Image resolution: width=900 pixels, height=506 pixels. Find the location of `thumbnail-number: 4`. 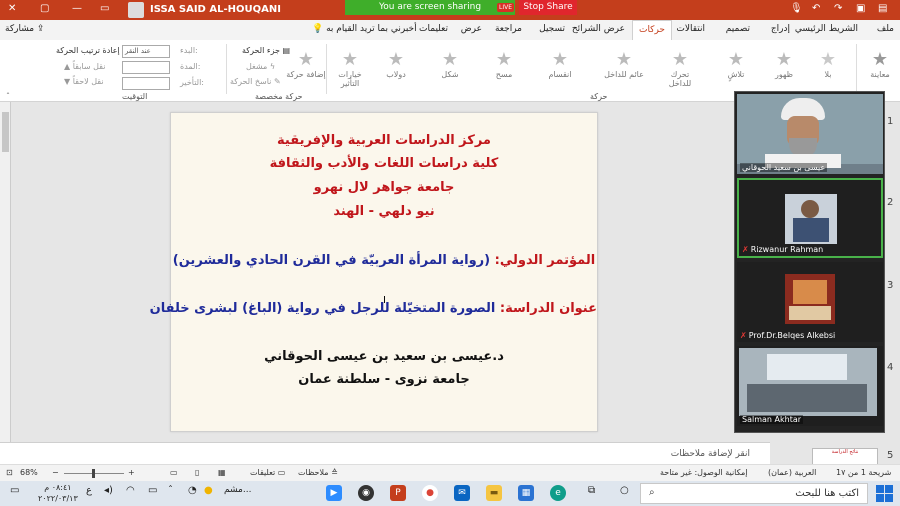

thumbnail-number: 4 is located at coordinates (890, 367).